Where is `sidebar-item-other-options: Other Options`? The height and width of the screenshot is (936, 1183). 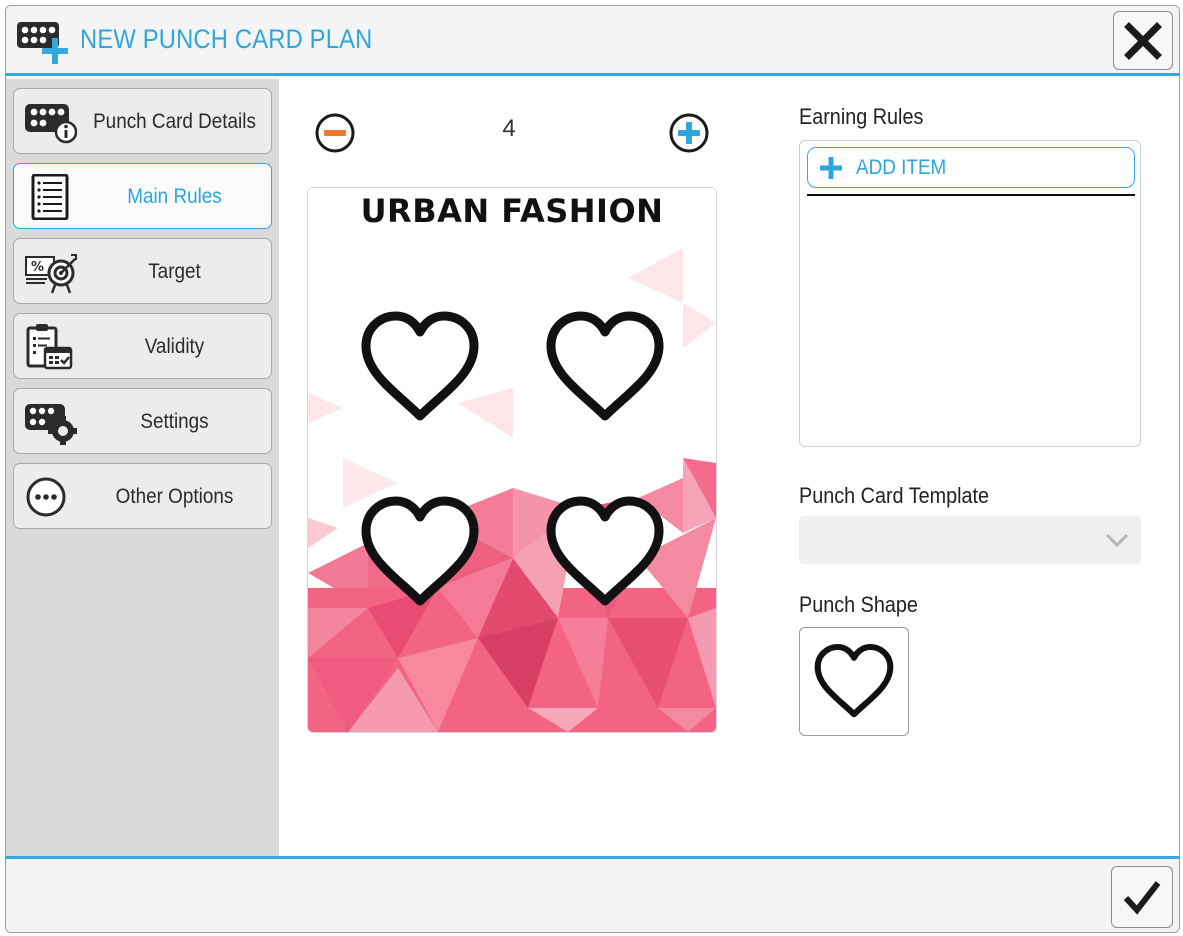
sidebar-item-other-options: Other Options is located at coordinates (142, 496).